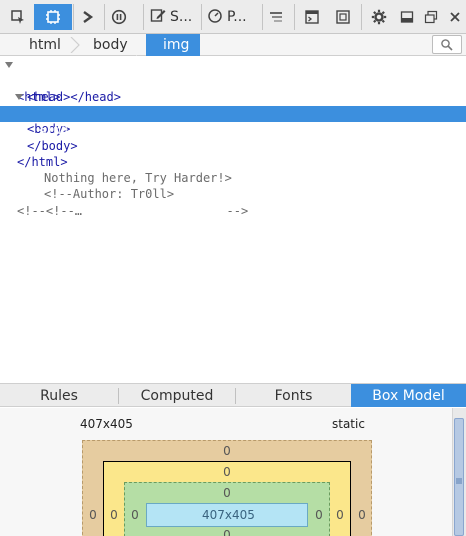 The width and height of the screenshot is (466, 536). What do you see at coordinates (362, 515) in the screenshot?
I see `margin-right-value: 0` at bounding box center [362, 515].